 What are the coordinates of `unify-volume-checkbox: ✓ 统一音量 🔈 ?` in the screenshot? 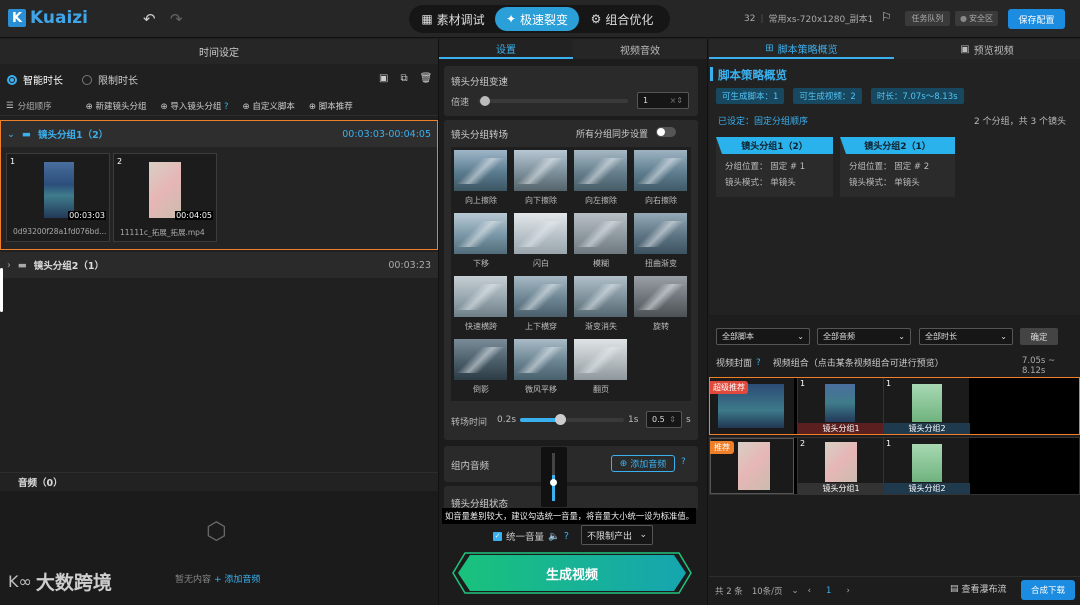 It's located at (531, 536).